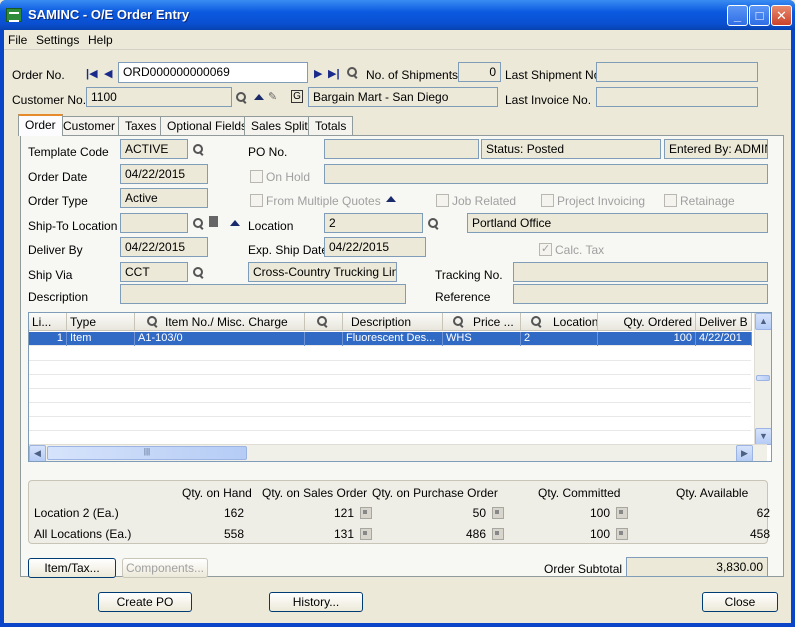  What do you see at coordinates (233, 534) in the screenshot?
I see `all-qty-on-hand: 558` at bounding box center [233, 534].